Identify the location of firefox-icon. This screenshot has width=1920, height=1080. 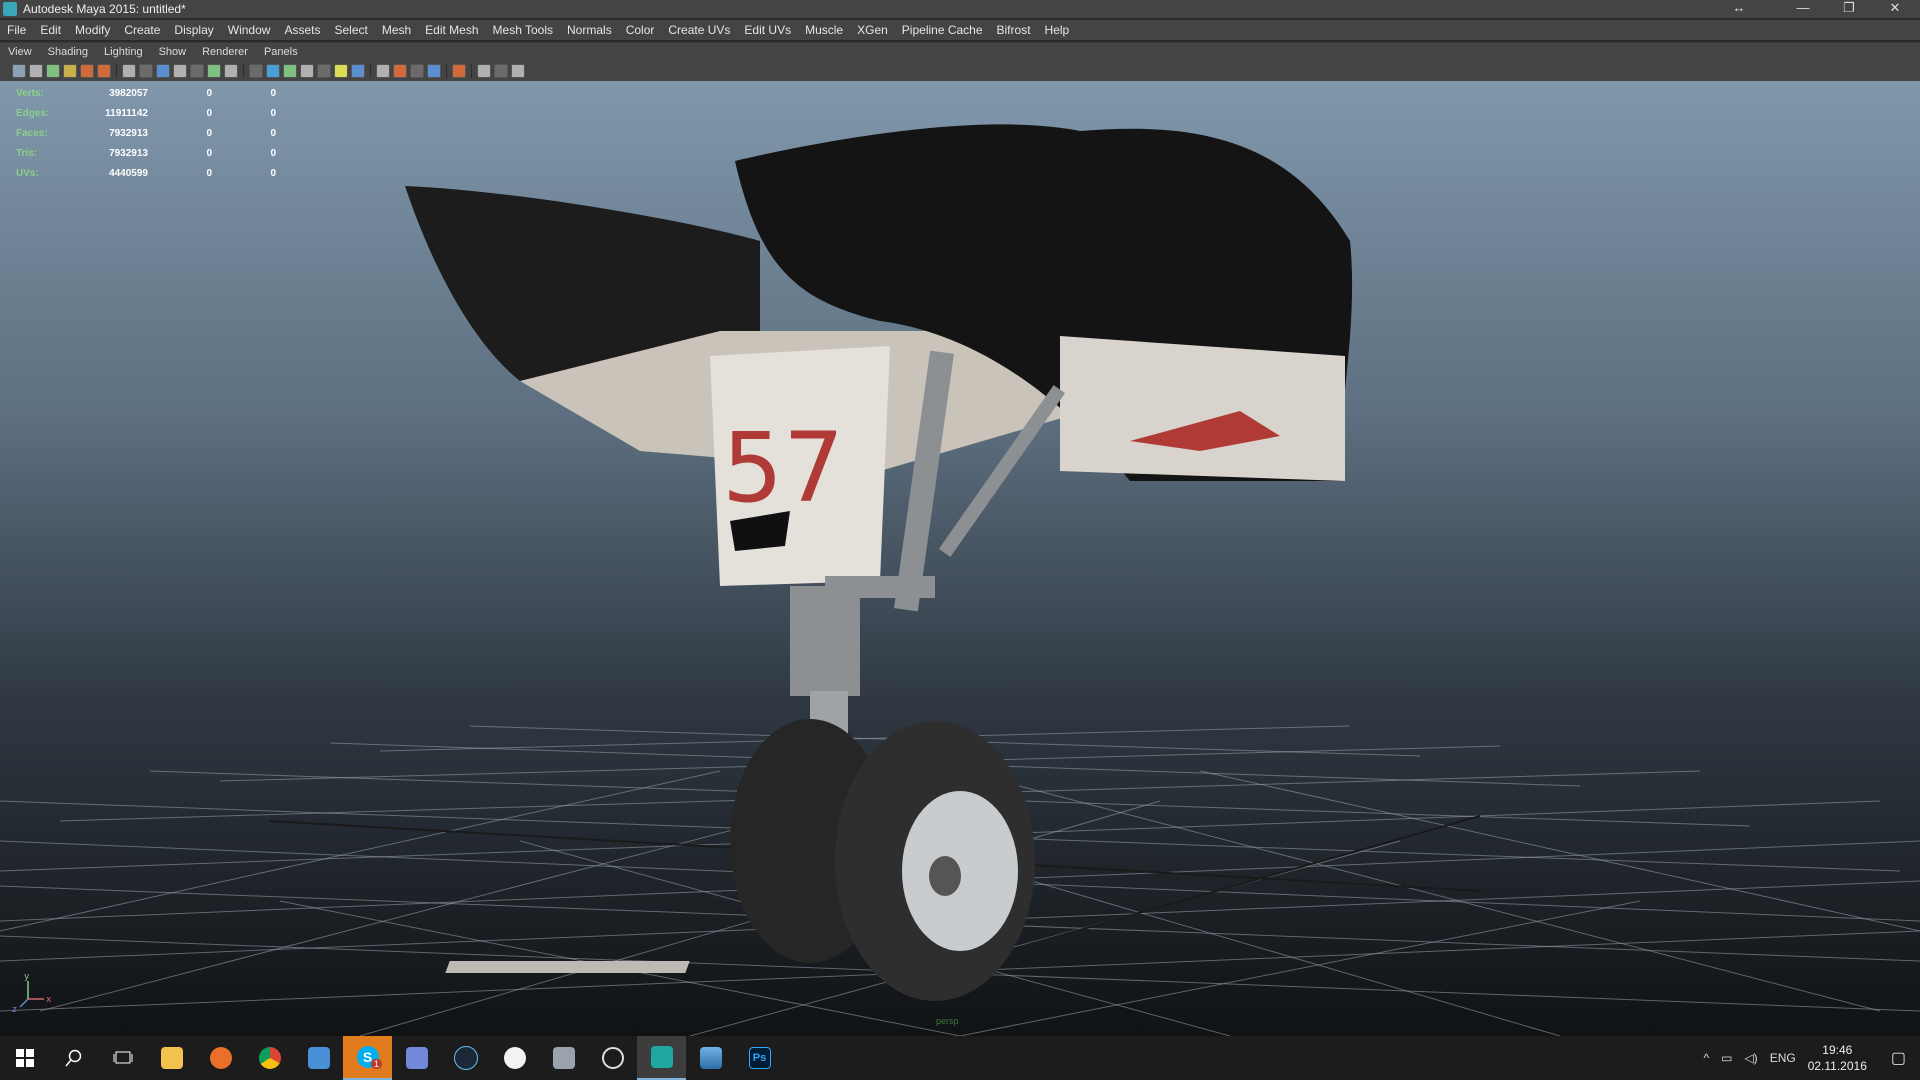
(220, 1058).